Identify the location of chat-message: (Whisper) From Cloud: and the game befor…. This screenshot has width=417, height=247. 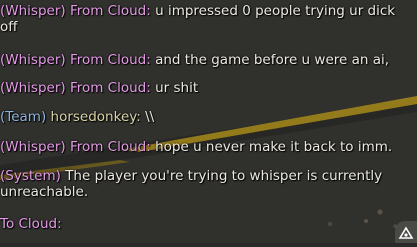
(205, 60).